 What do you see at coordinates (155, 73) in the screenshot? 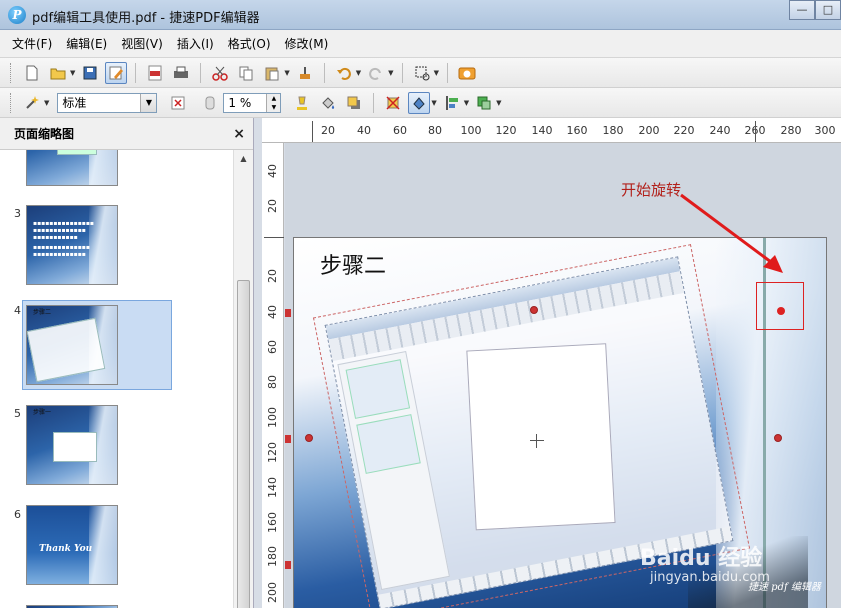
I see `export-pdf-icon` at bounding box center [155, 73].